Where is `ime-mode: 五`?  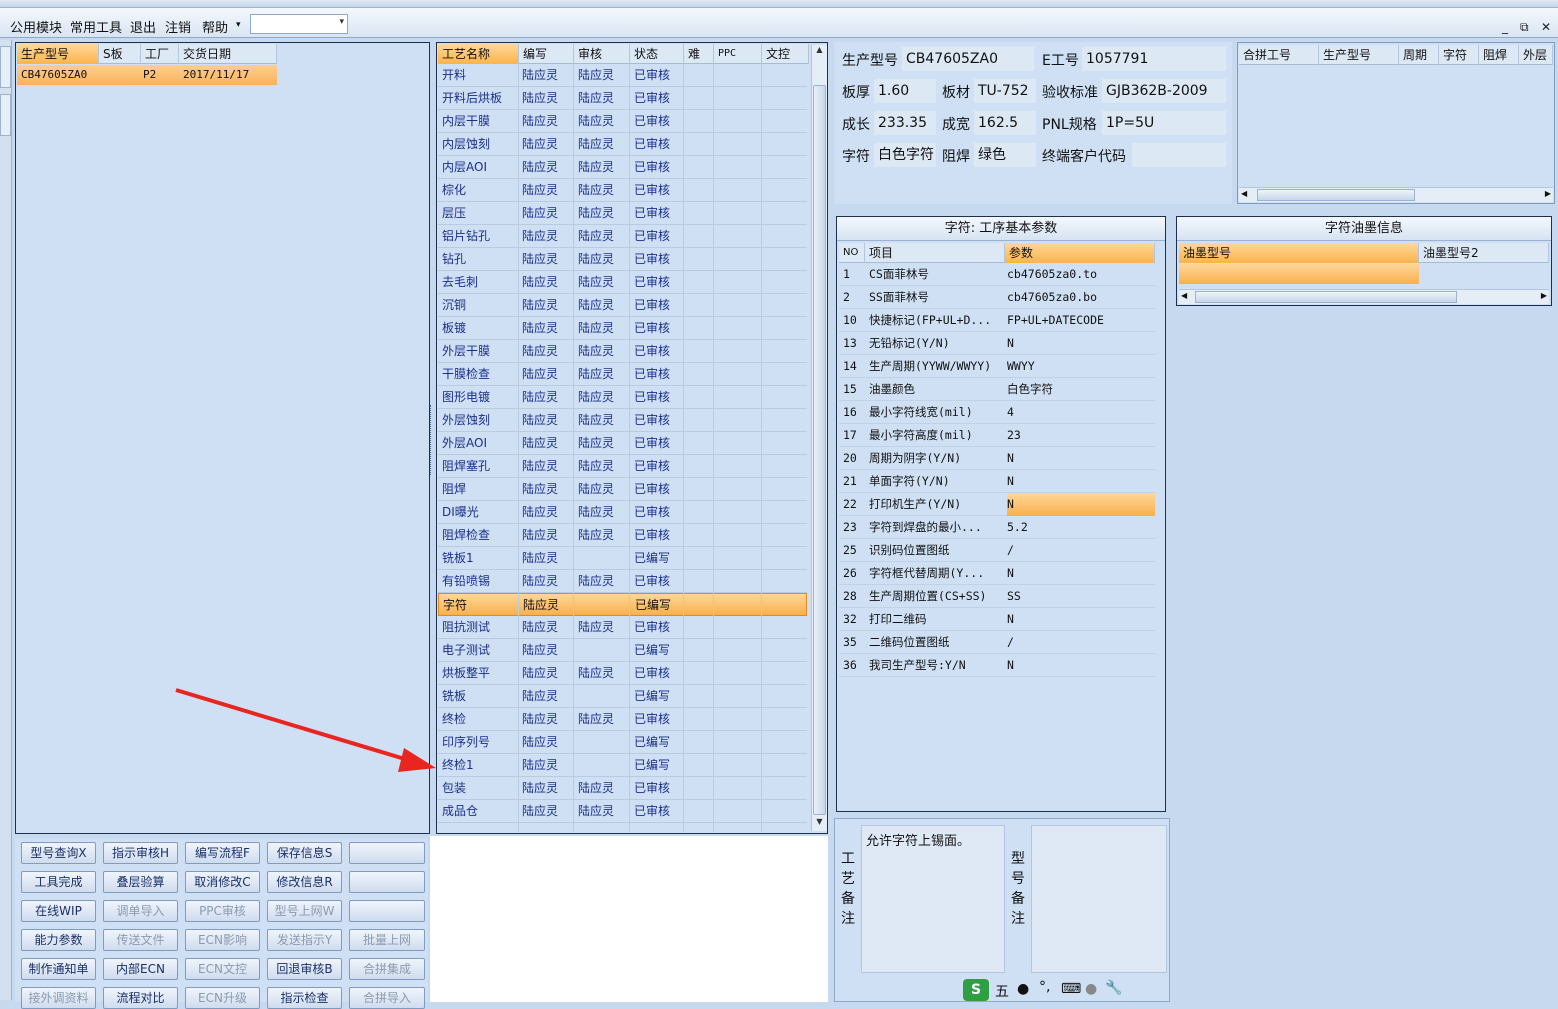 ime-mode: 五 is located at coordinates (1002, 991).